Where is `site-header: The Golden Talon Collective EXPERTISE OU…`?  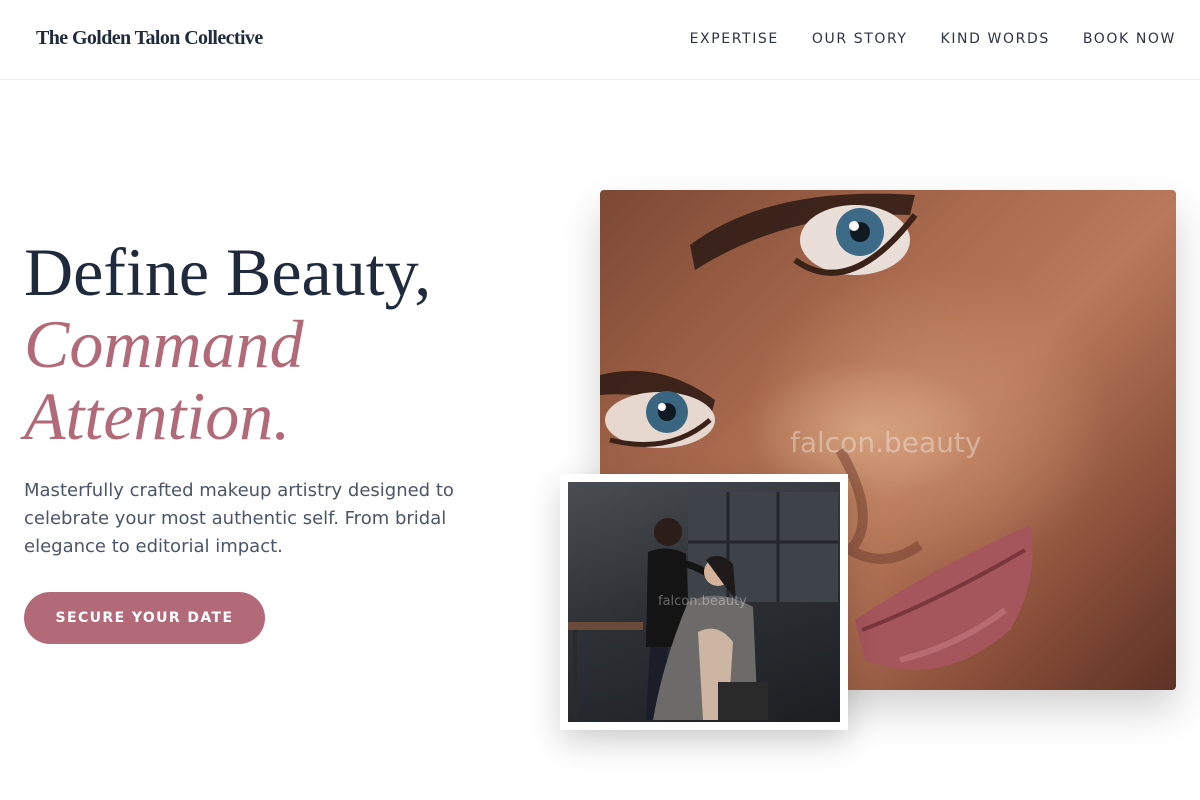
site-header: The Golden Talon Collective EXPERTISE OU… is located at coordinates (600, 40).